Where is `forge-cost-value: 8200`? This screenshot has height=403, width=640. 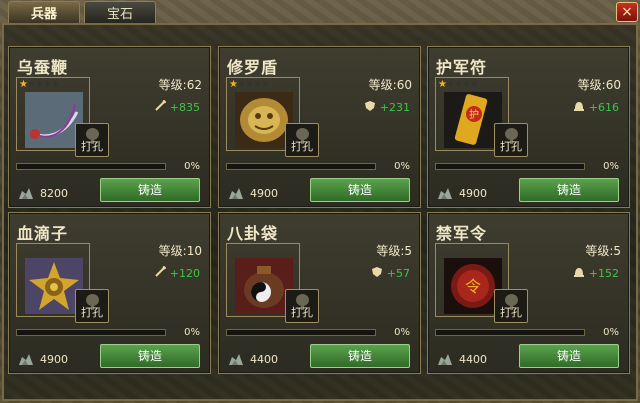 forge-cost-value: 8200 is located at coordinates (54, 193).